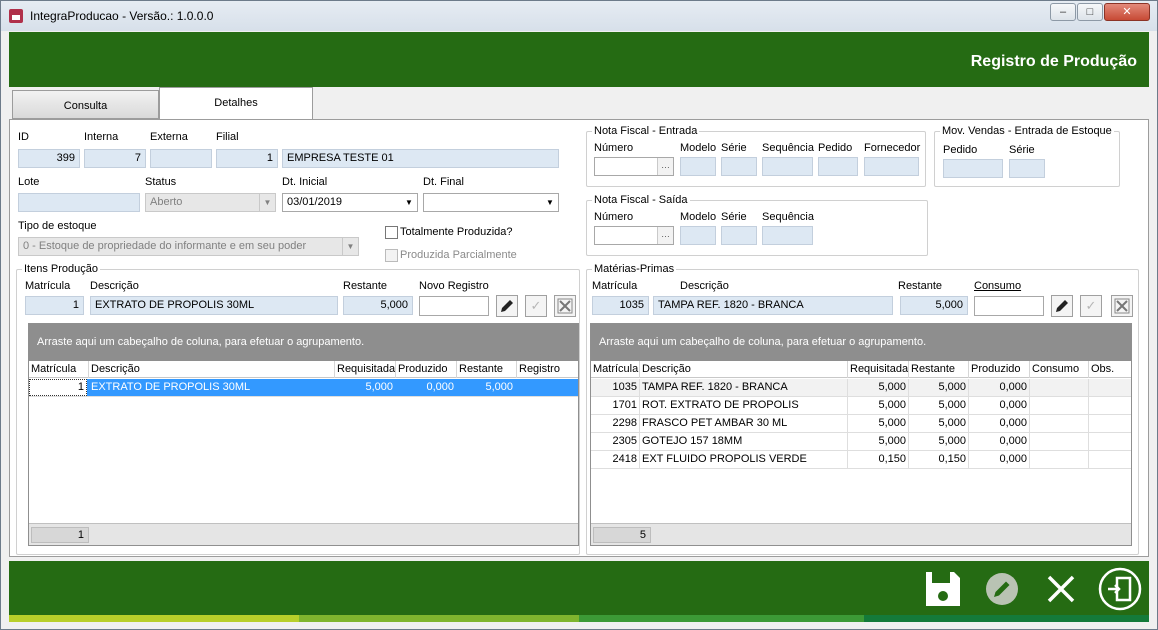 This screenshot has height=630, width=1158. What do you see at coordinates (620, 305) in the screenshot?
I see `mp-matricula-field: 1035` at bounding box center [620, 305].